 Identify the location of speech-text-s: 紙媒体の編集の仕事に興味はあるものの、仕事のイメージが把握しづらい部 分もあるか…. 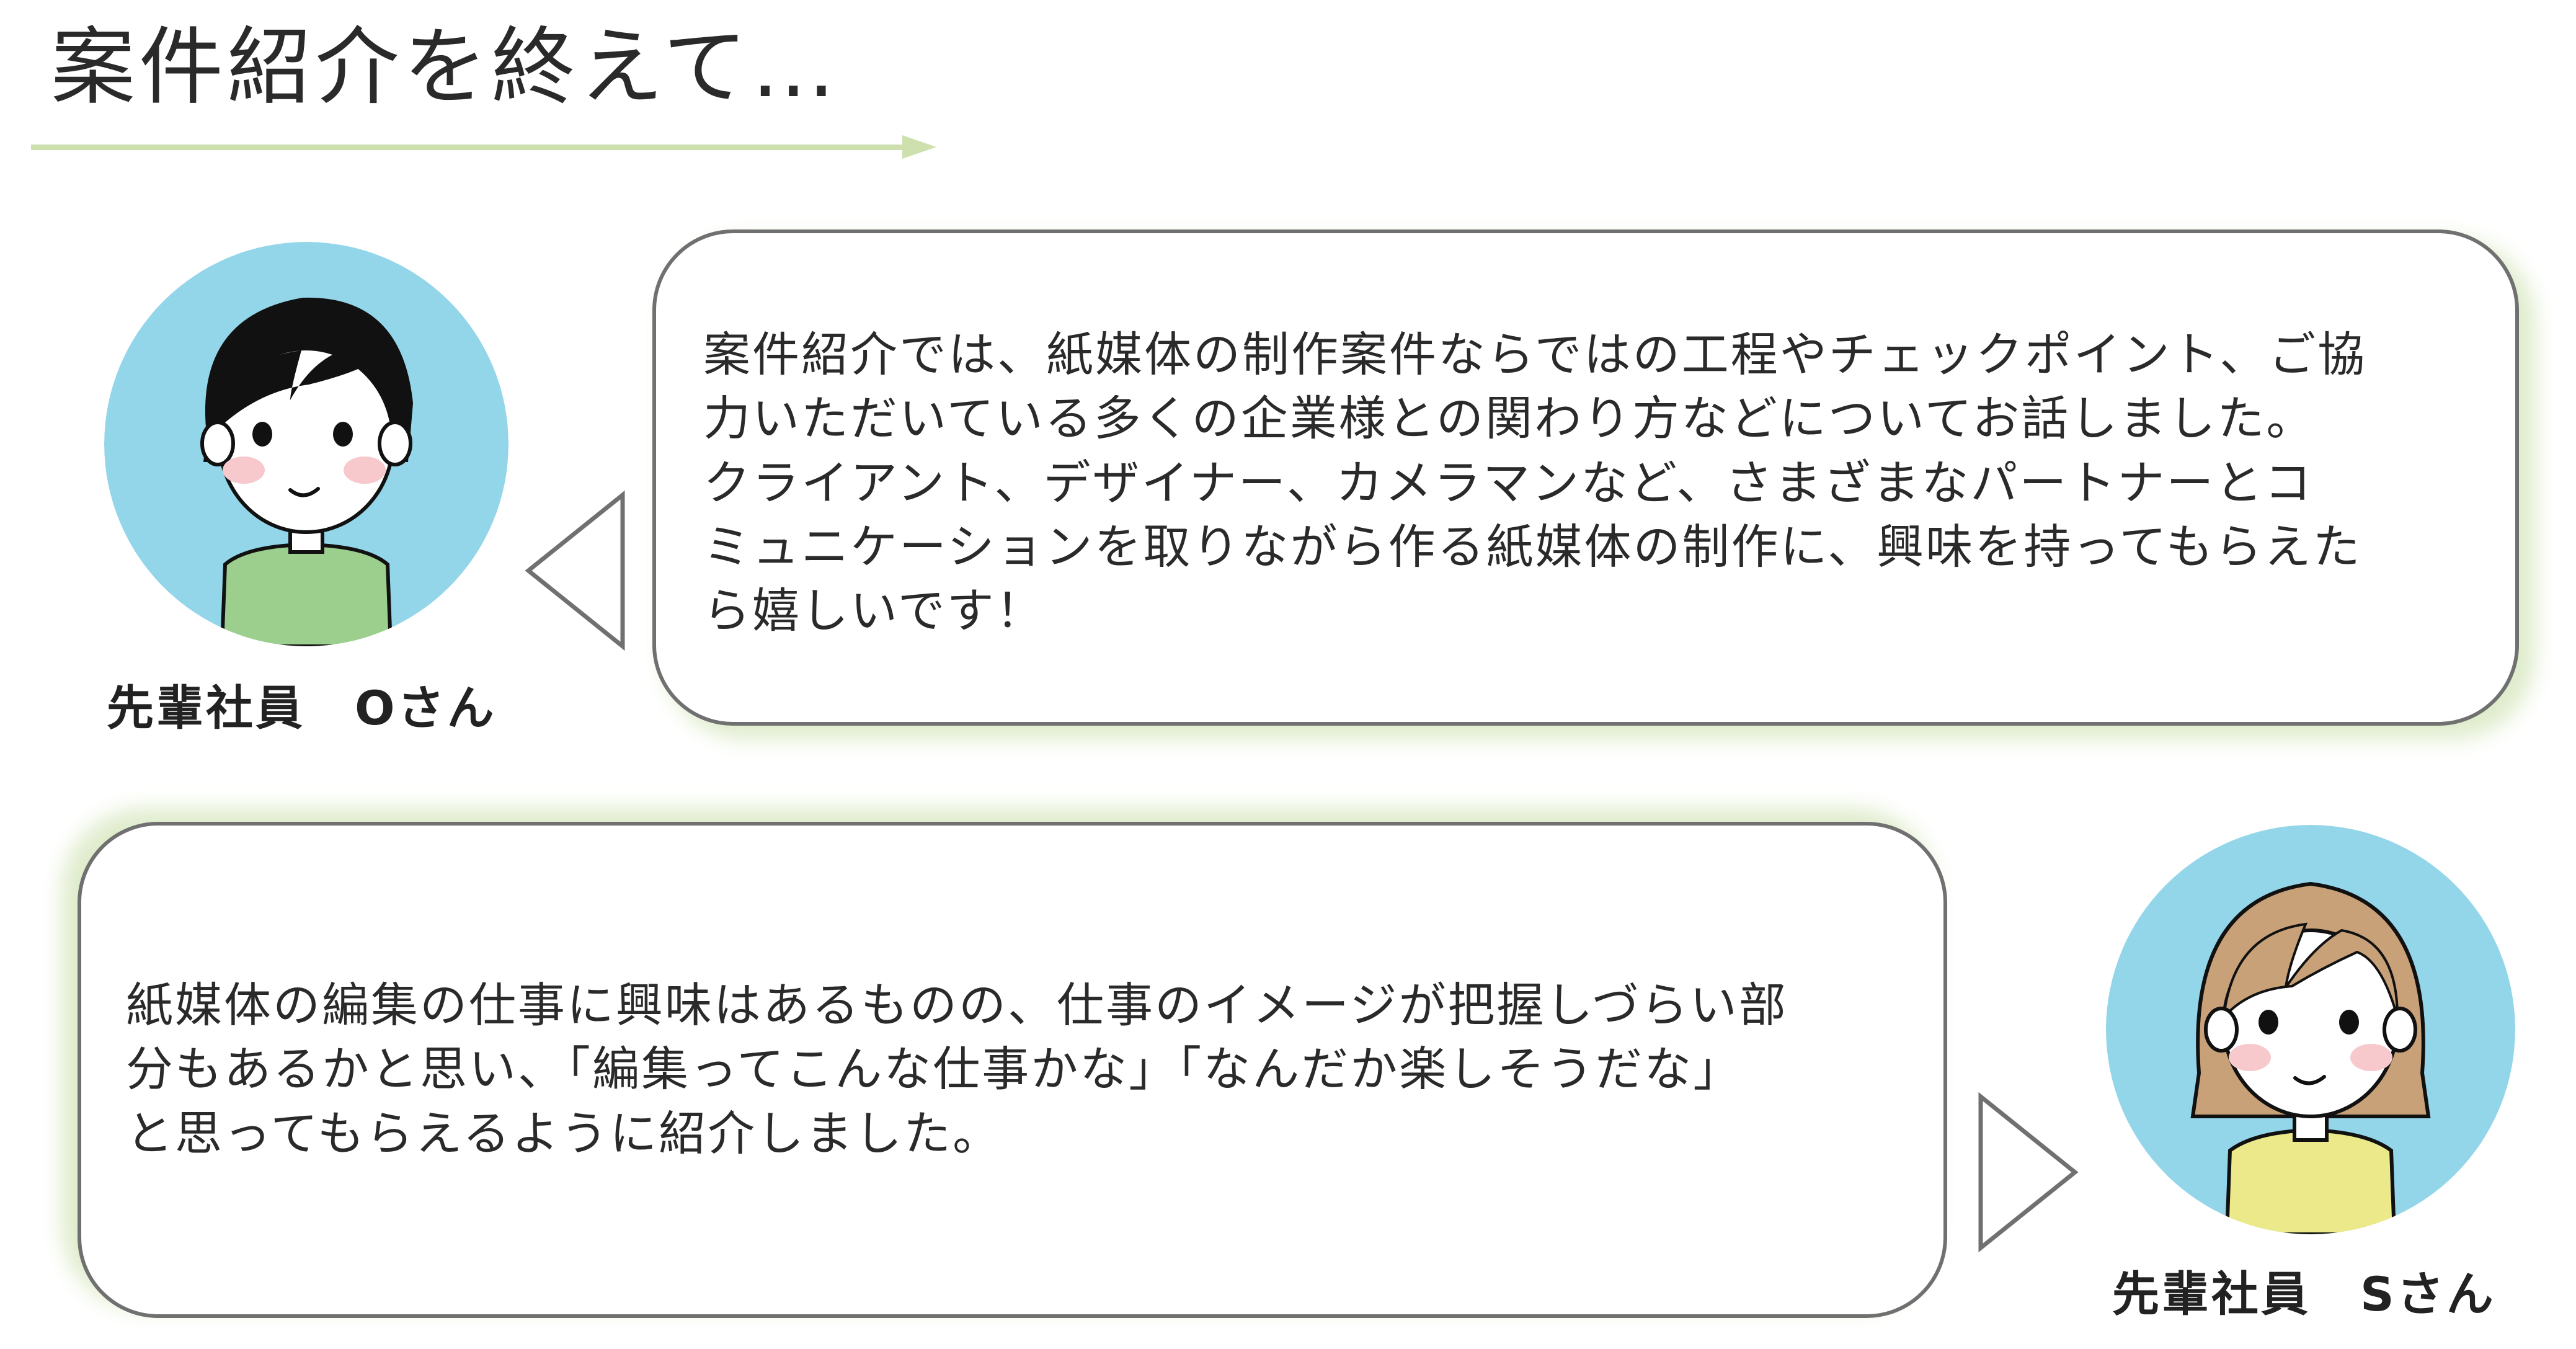
(957, 1069).